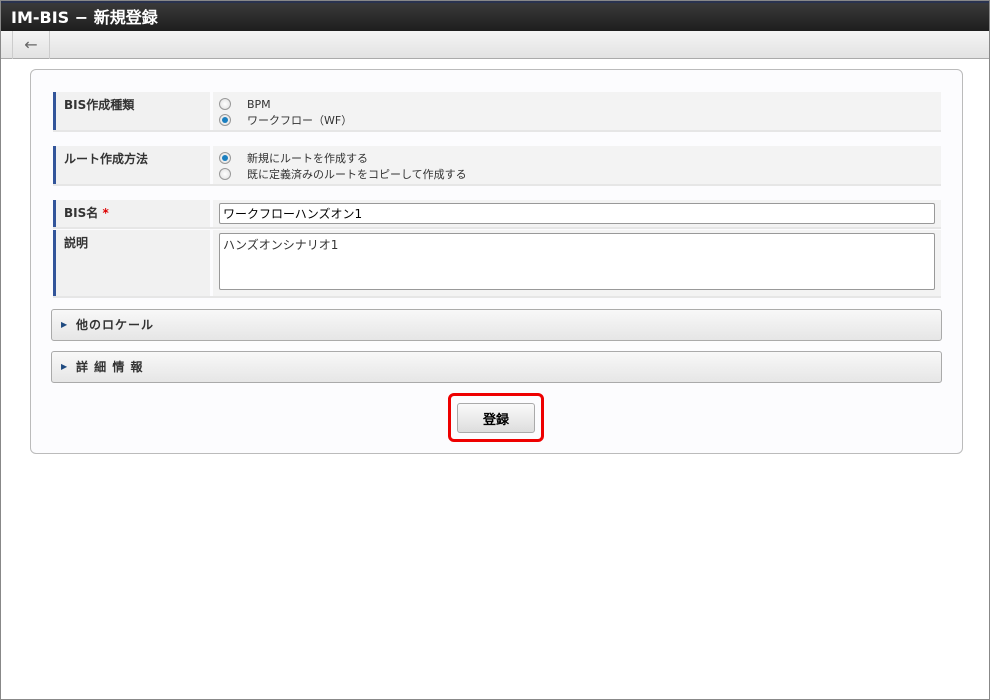 This screenshot has height=700, width=990. What do you see at coordinates (495, 45) in the screenshot?
I see `toolbar: ←` at bounding box center [495, 45].